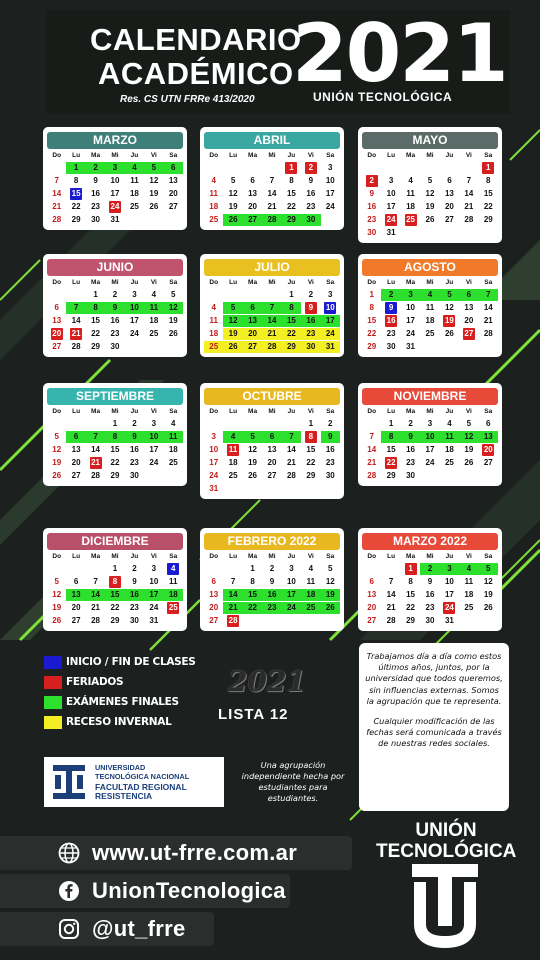 This screenshot has width=540, height=960. Describe the element at coordinates (371, 450) in the screenshot. I see `day-cell: 14` at that location.